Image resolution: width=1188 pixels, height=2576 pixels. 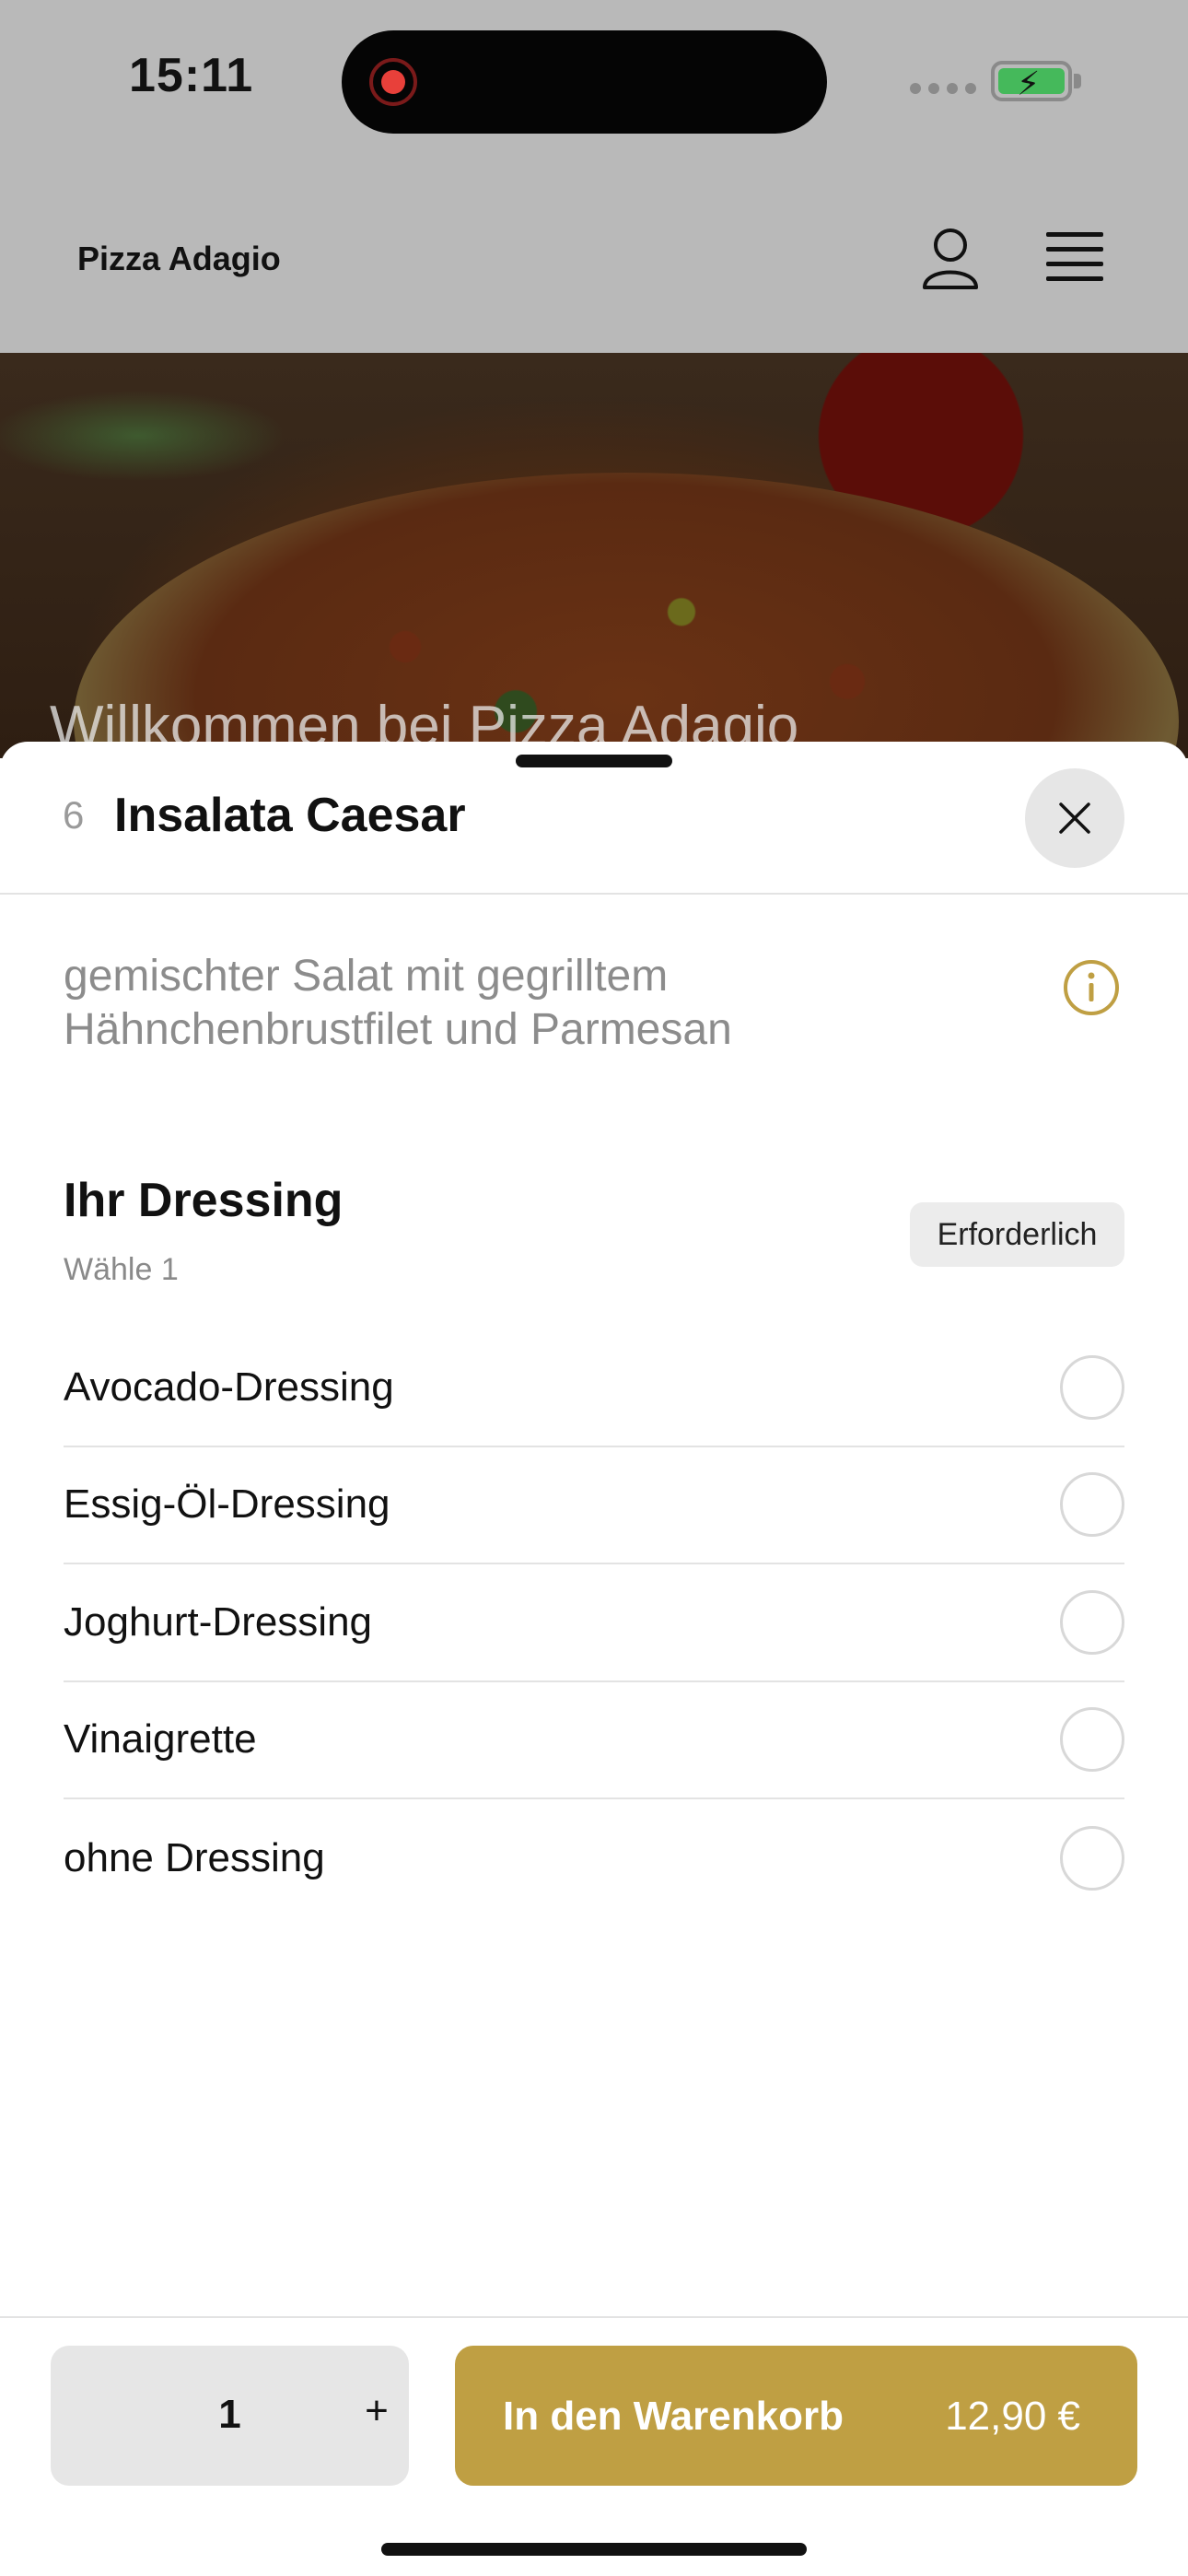 I want to click on brand-name: Pizza Adagio, so click(x=179, y=259).